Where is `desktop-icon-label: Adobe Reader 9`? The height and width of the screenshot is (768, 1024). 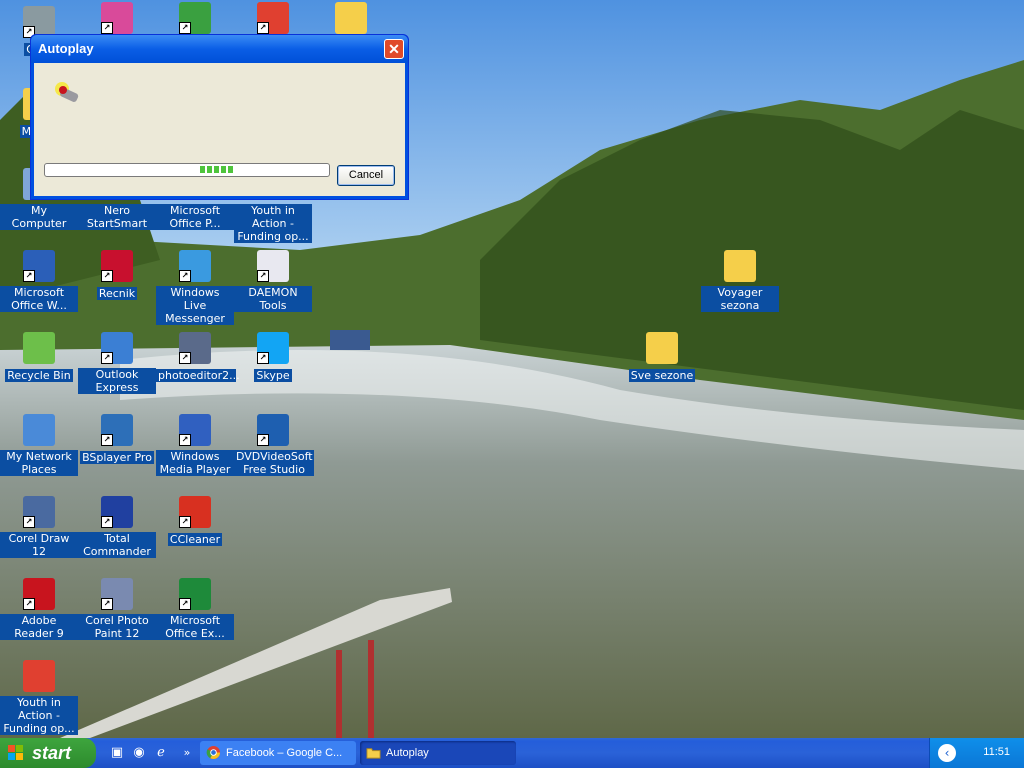
desktop-icon-label: Adobe Reader 9 is located at coordinates (39, 627).